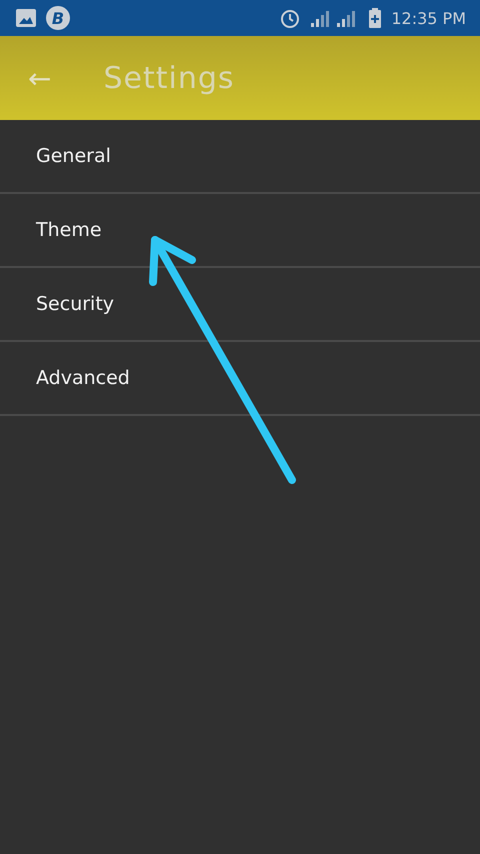  I want to click on battery-icon, so click(375, 18).